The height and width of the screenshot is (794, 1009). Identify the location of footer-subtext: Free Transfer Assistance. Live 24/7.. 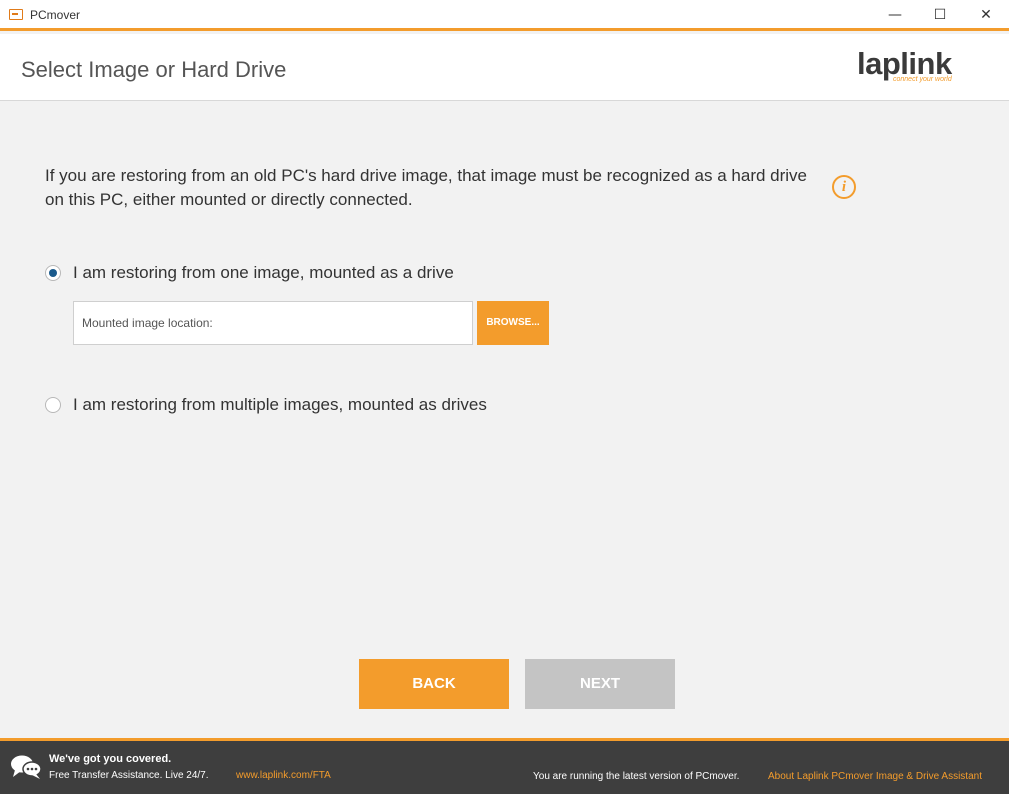
(129, 775).